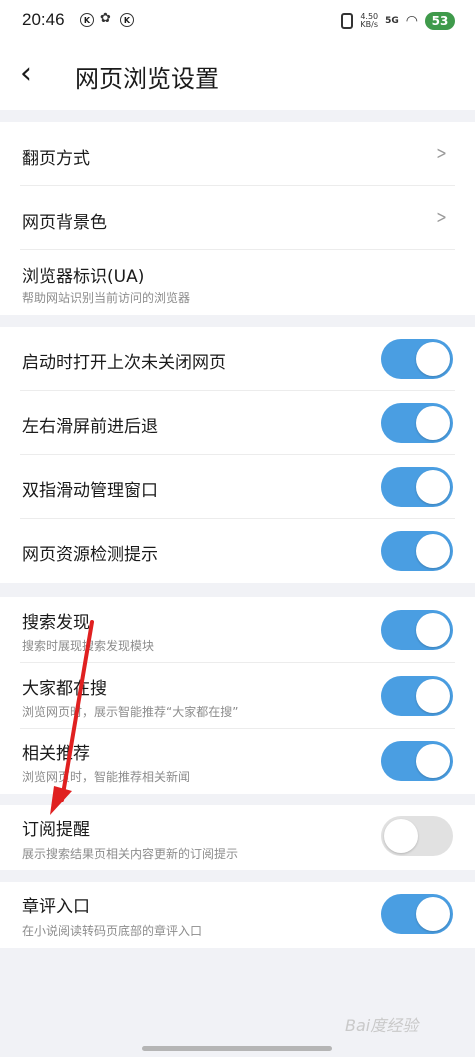 This screenshot has height=1057, width=475. I want to click on vibrate-icon, so click(347, 21).